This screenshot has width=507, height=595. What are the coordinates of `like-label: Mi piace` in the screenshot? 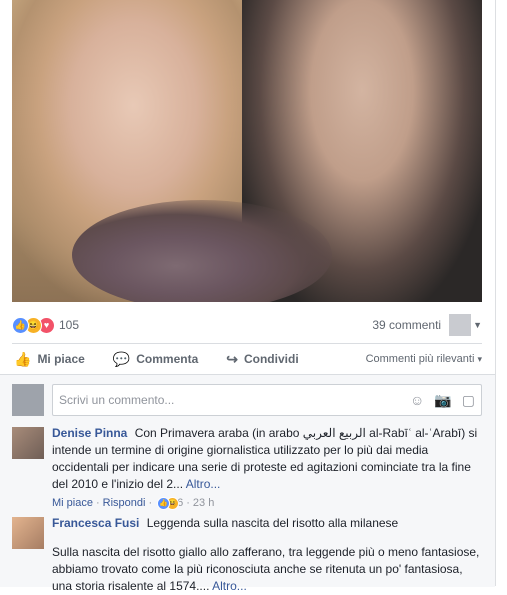 It's located at (61, 359).